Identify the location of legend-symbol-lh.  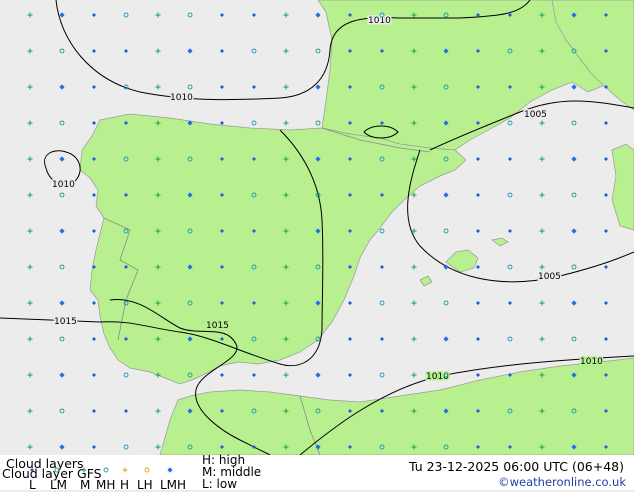
(147, 470).